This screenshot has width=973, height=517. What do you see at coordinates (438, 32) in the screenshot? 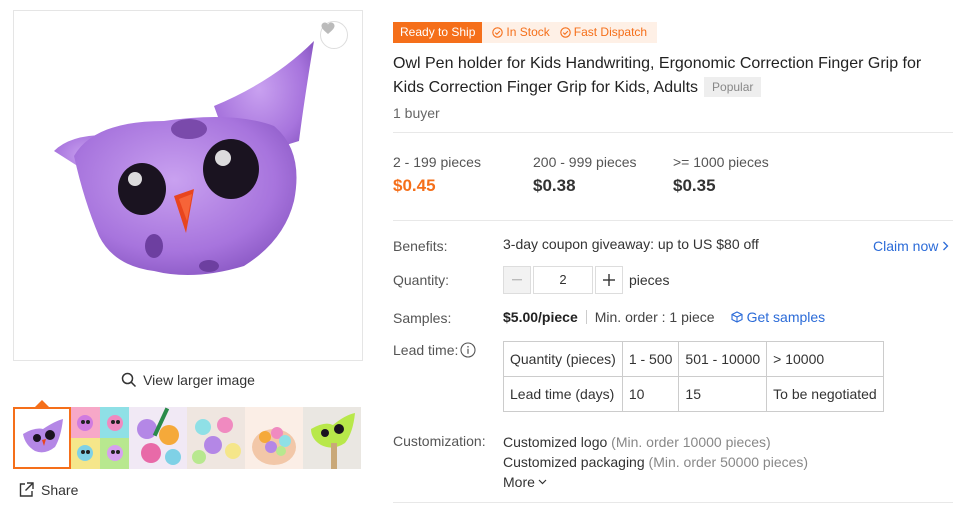
I see `ready-to-ship-badge: Ready to Ship` at bounding box center [438, 32].